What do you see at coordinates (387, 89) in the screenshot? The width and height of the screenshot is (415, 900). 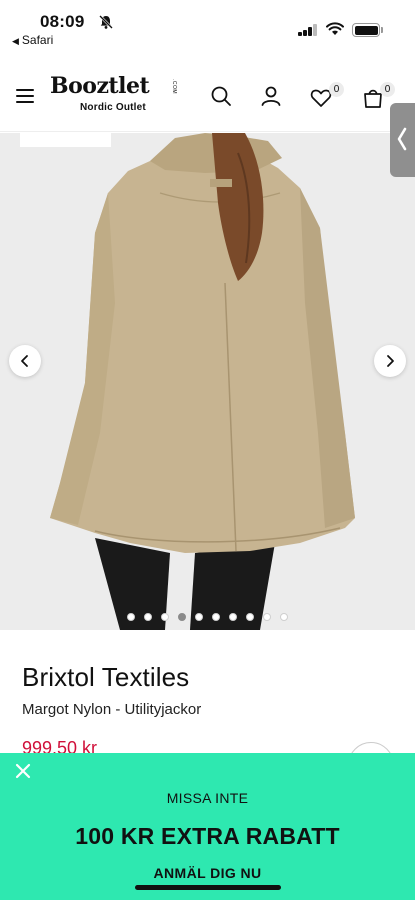 I see `cart-count-badge: 0` at bounding box center [387, 89].